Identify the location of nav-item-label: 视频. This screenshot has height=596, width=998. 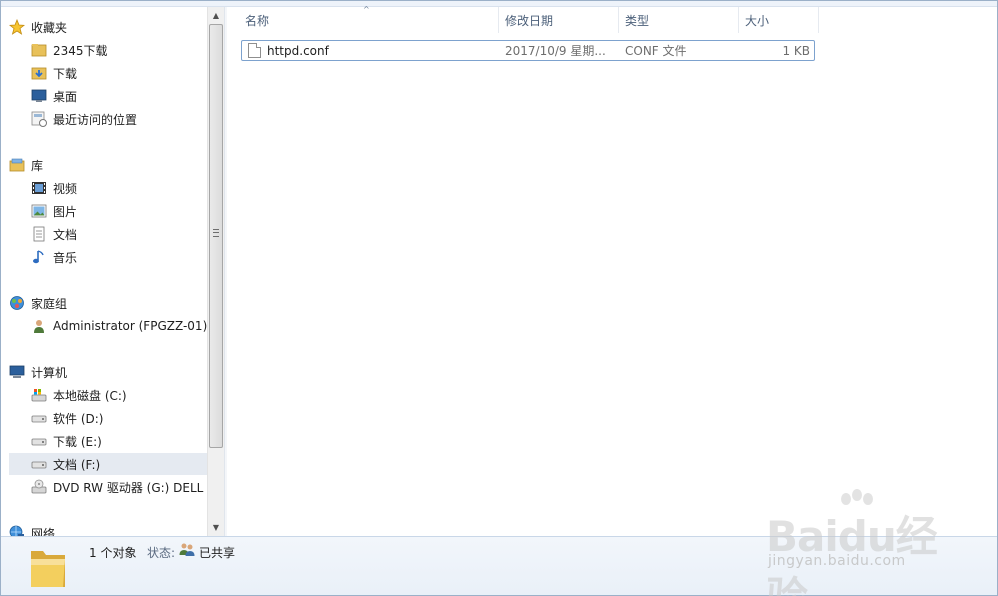
(65, 188).